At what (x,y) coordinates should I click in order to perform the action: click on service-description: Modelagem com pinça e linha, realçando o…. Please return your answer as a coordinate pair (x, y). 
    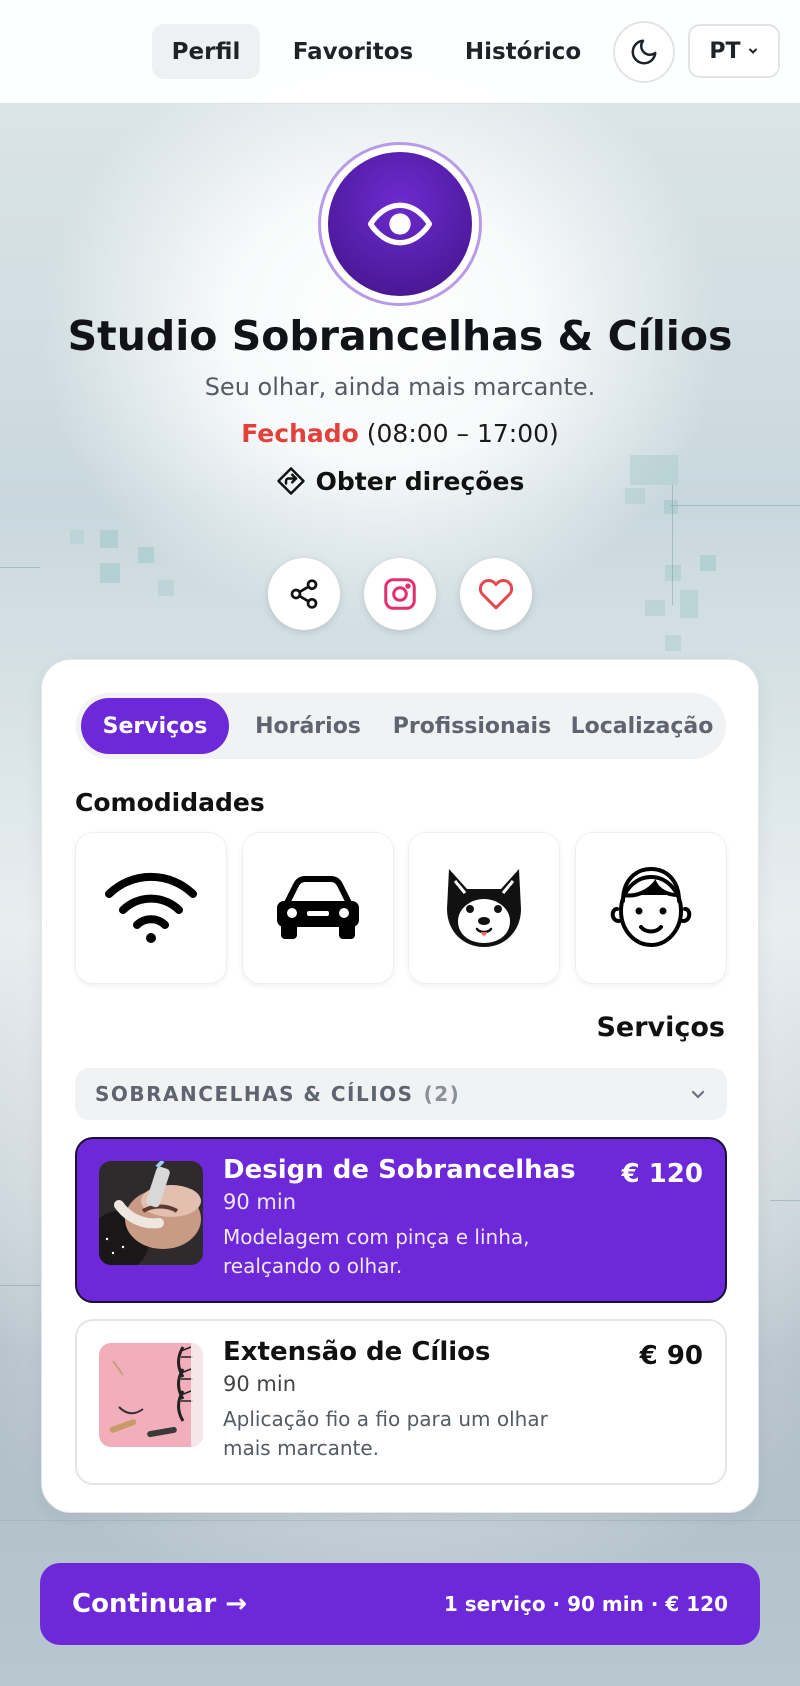
    Looking at the image, I should click on (376, 1251).